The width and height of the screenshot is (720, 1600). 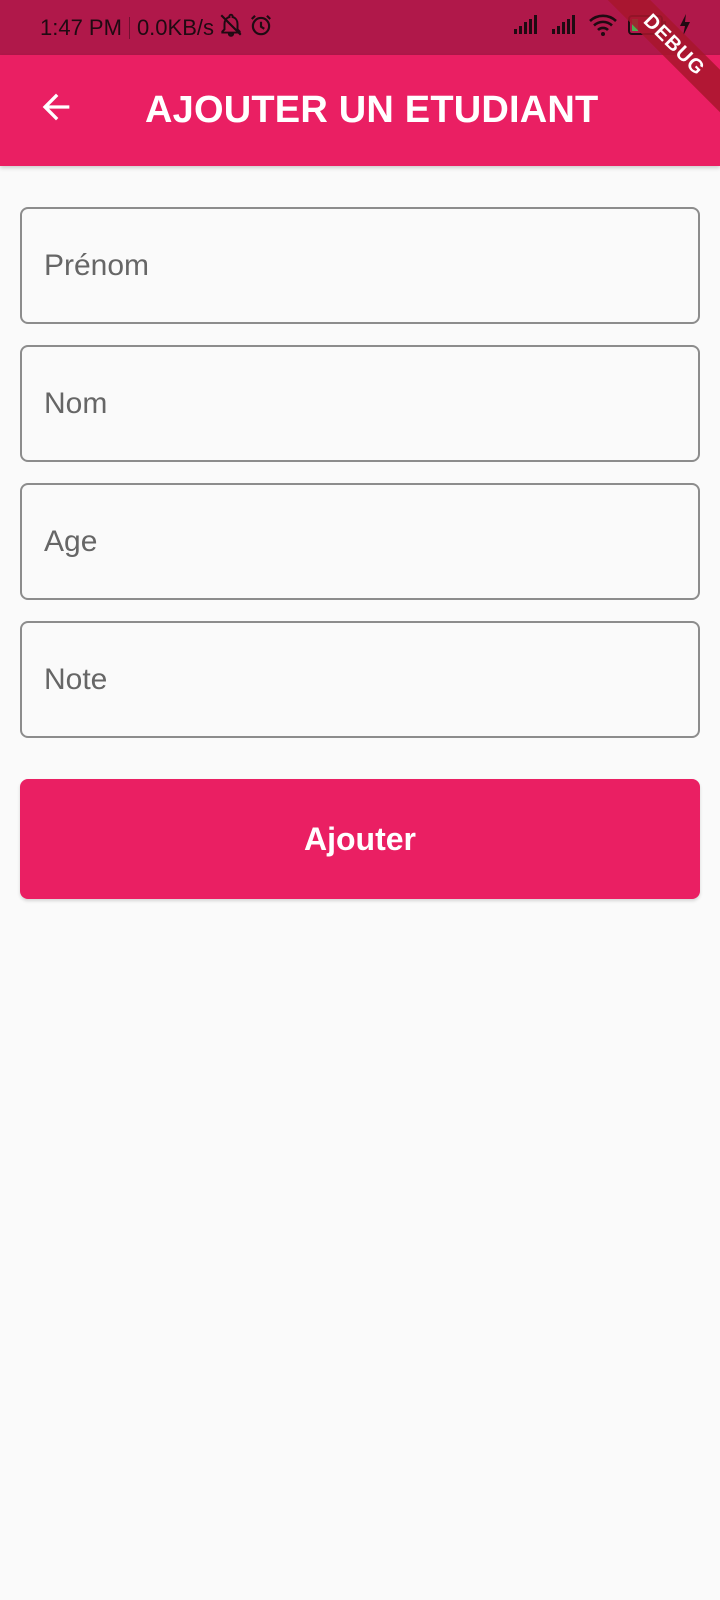 I want to click on note-field-container, so click(x=360, y=679).